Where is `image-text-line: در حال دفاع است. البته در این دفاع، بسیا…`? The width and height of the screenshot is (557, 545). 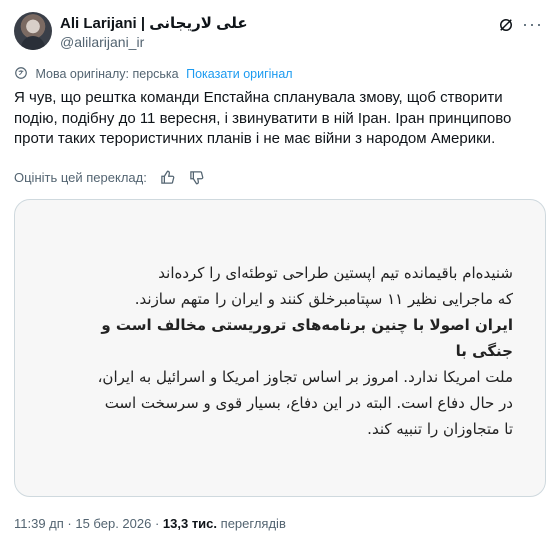 image-text-line: در حال دفاع است. البته در این دفاع، بسیا… is located at coordinates (308, 403).